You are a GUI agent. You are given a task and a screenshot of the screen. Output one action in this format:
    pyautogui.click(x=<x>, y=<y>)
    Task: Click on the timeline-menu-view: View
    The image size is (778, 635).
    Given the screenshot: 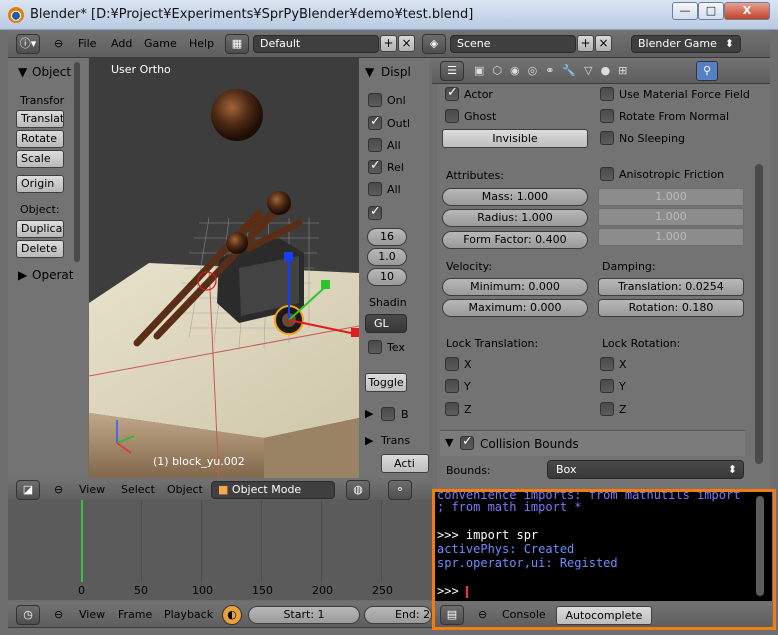 What is the action you would take?
    pyautogui.click(x=92, y=615)
    